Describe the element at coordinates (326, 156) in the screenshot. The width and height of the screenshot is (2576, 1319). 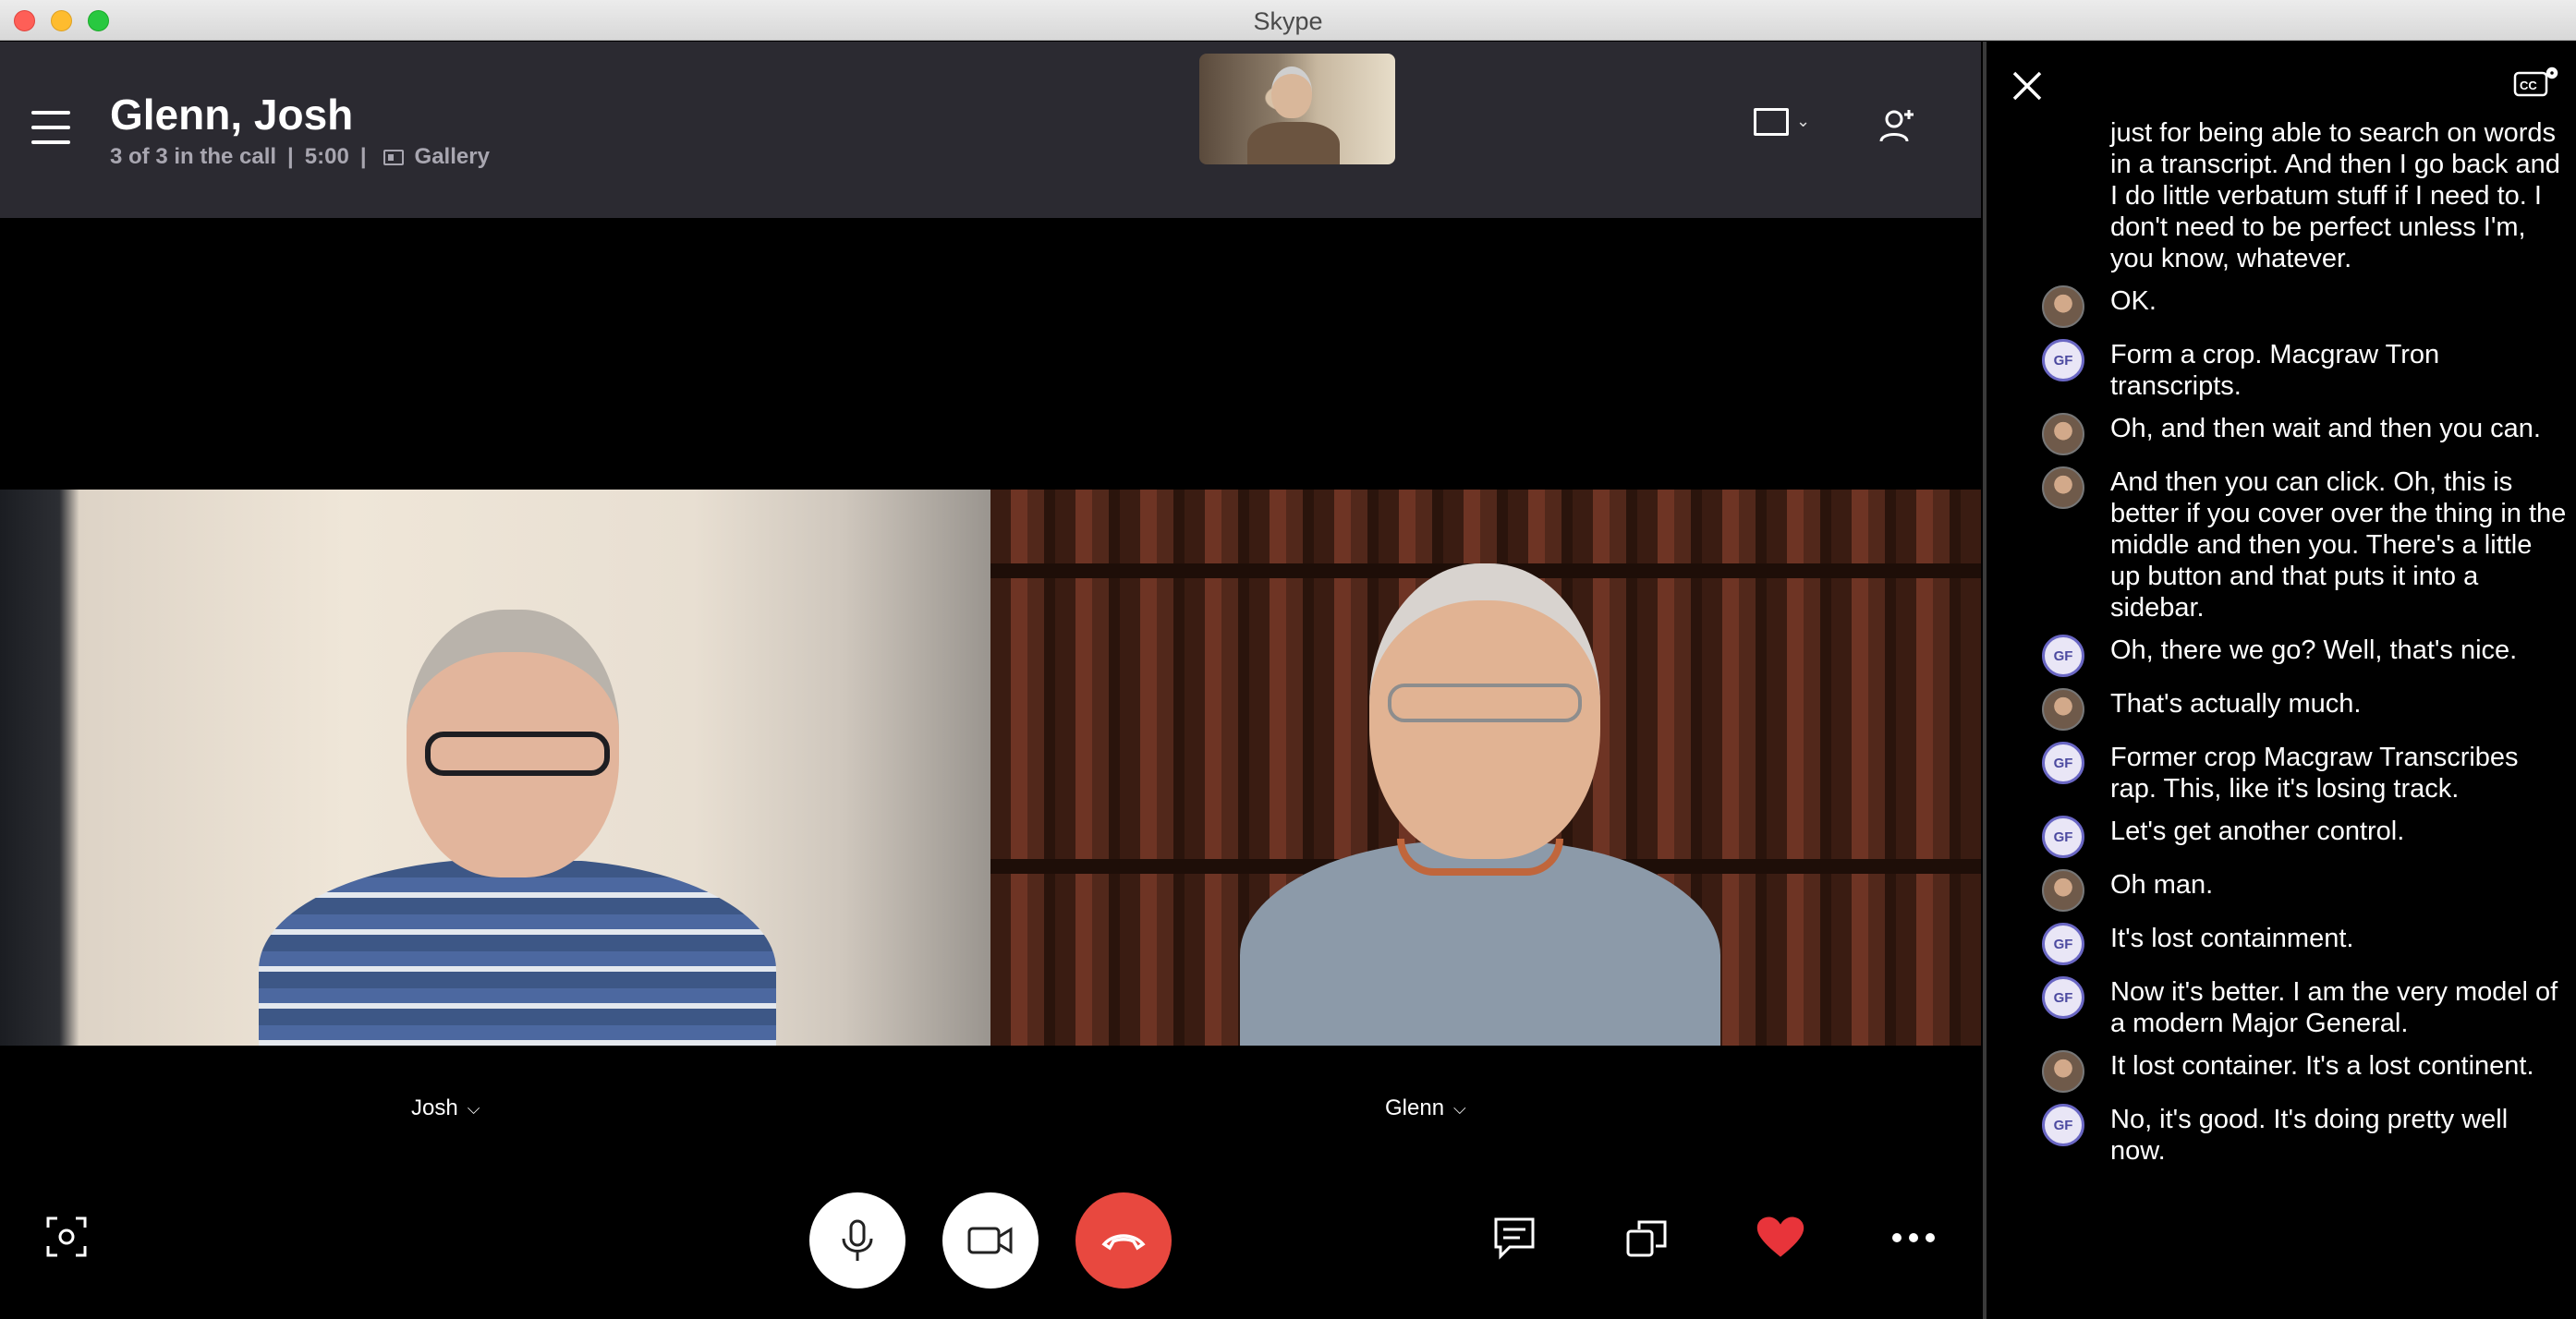
I see `call-duration: 5:00` at that location.